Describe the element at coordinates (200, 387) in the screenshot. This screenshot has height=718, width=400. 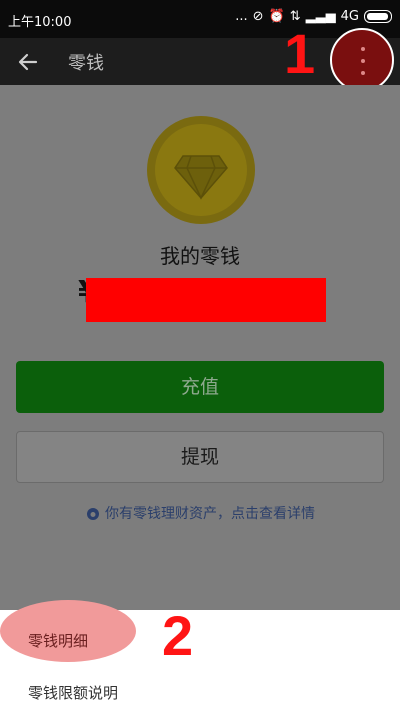
I see `recharge-button: 充值` at that location.